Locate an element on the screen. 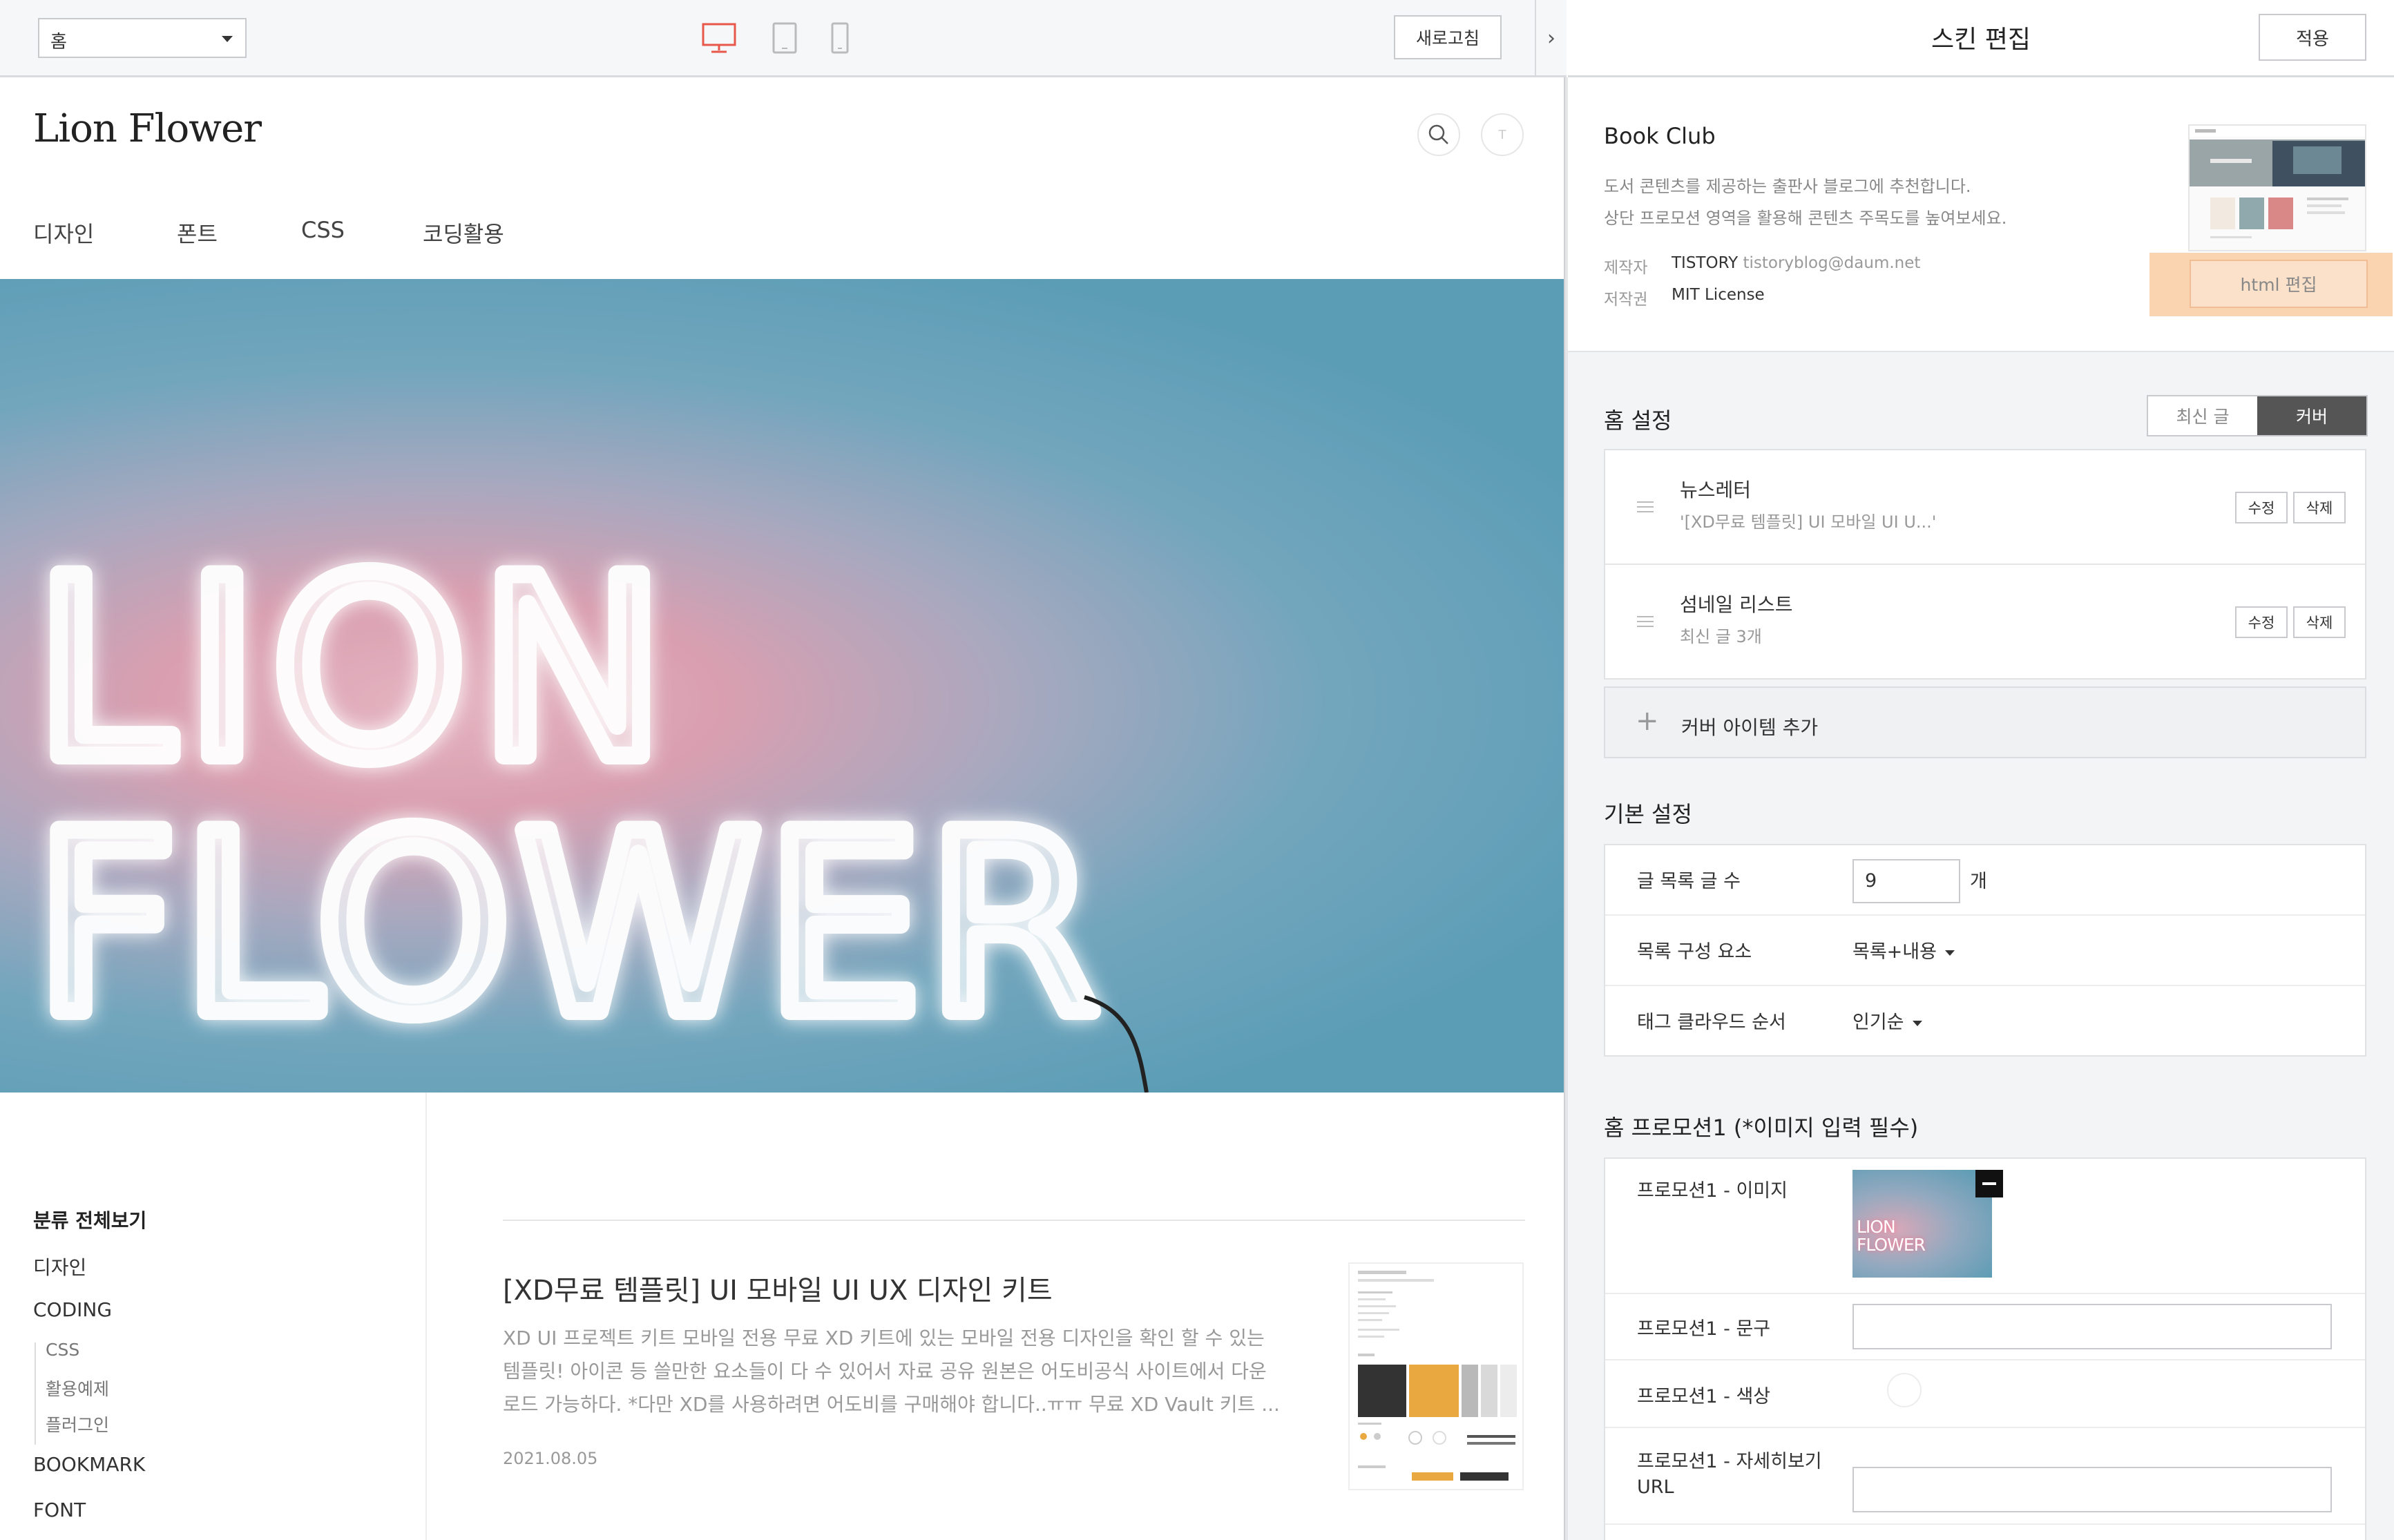  tag-cloud-select: 인기순 is located at coordinates (1887, 1020).